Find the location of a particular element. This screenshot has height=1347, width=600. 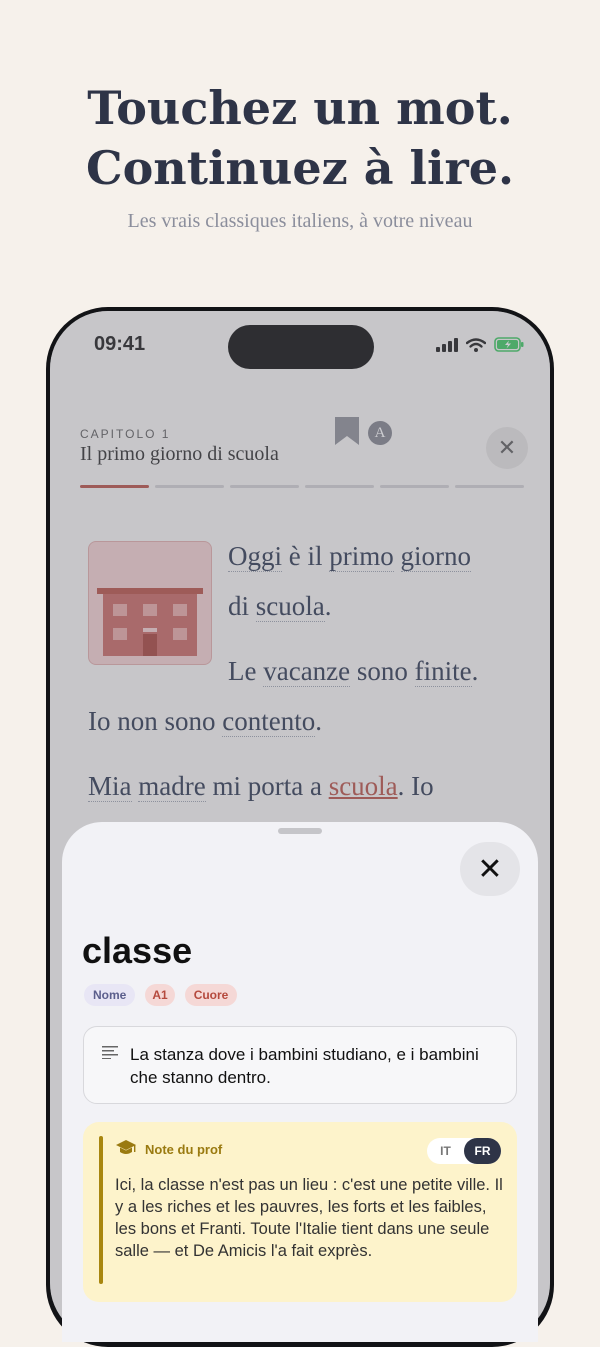

graduation-cap-icon is located at coordinates (126, 1147).